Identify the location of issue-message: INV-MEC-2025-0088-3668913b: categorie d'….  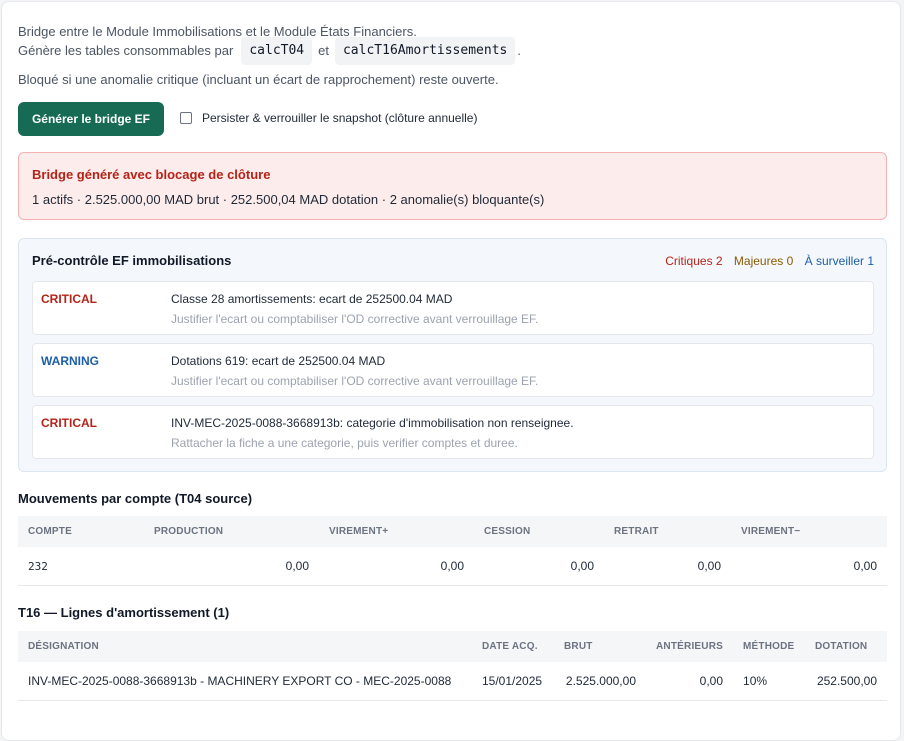
(372, 423).